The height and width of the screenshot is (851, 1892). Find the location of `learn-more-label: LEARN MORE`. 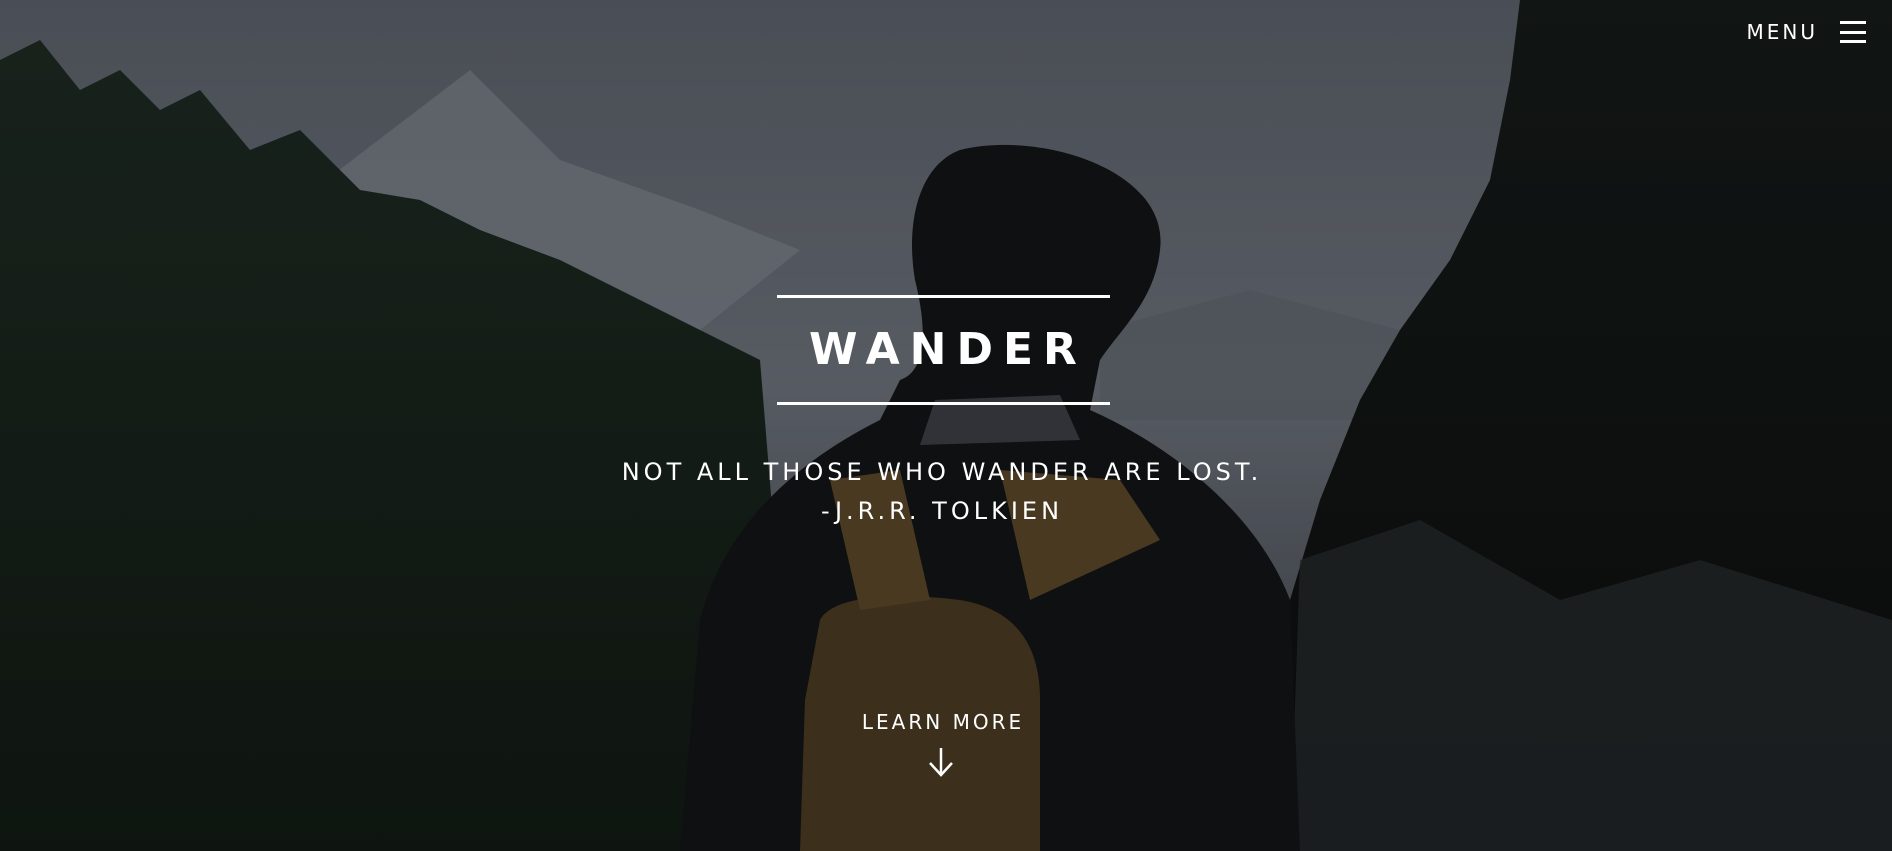

learn-more-label: LEARN MORE is located at coordinates (943, 722).